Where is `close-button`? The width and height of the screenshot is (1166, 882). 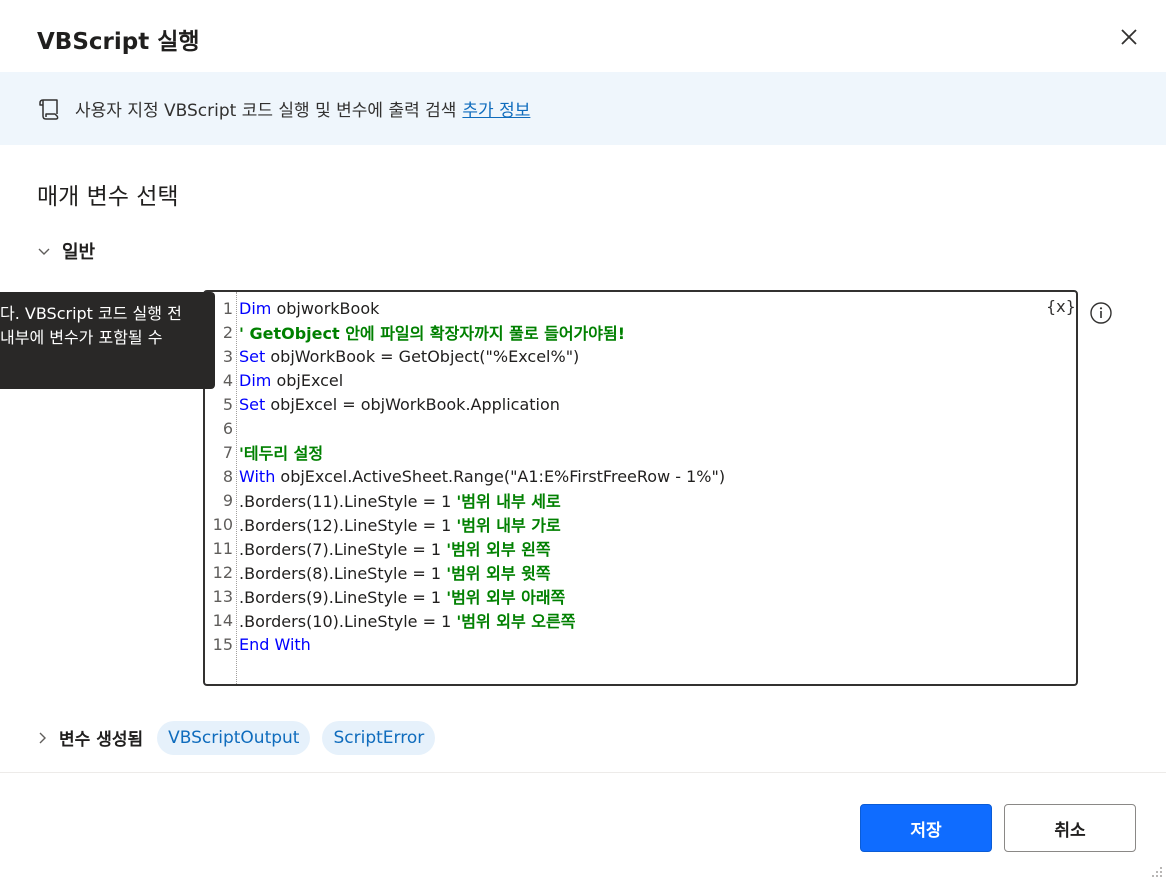
close-button is located at coordinates (1129, 37).